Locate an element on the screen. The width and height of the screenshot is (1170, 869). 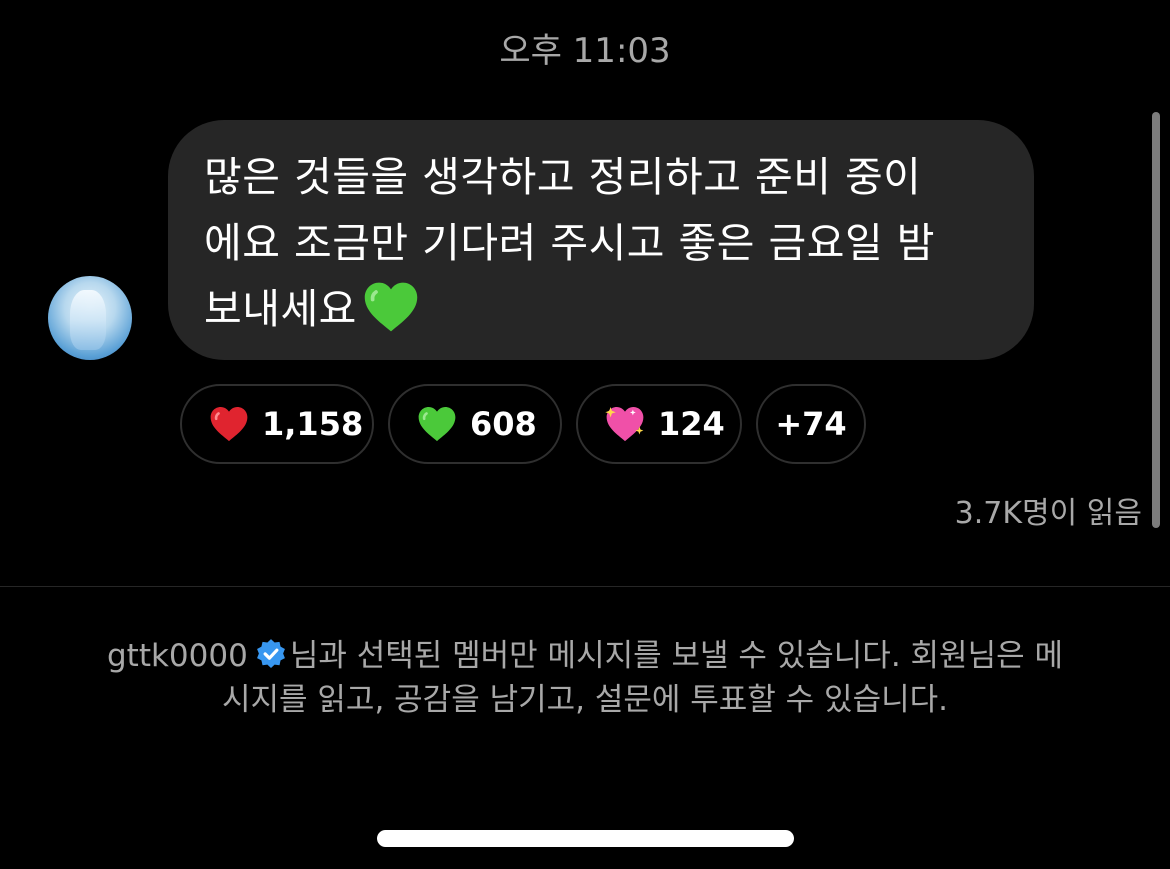
home-indicator is located at coordinates (585, 838).